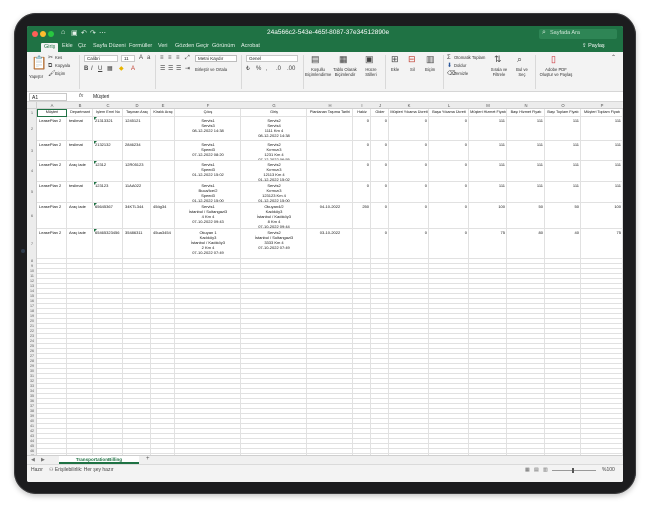 Image resolution: width=650 pixels, height=508 pixels. I want to click on copy-icon: ⧉, so click(50, 66).